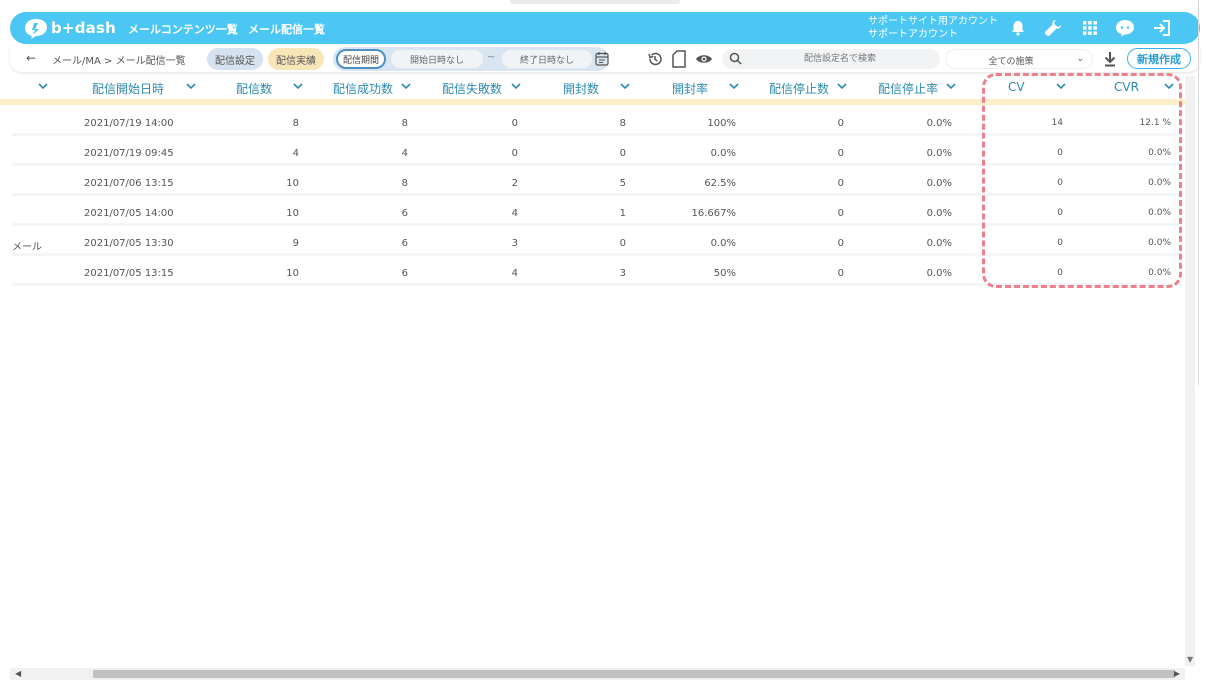  What do you see at coordinates (1090, 28) in the screenshot?
I see `grid-icon` at bounding box center [1090, 28].